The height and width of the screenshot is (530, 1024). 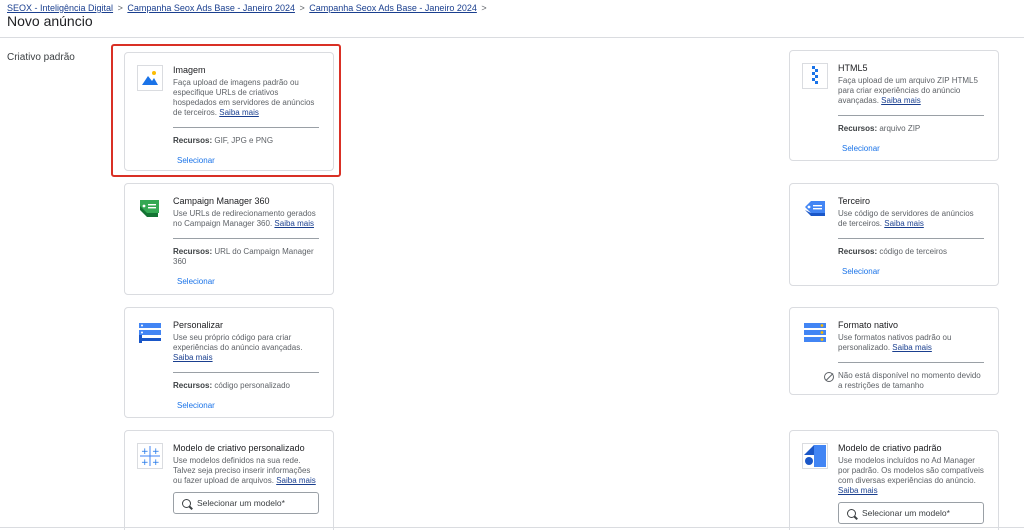 I want to click on blocked-icon, so click(x=829, y=377).